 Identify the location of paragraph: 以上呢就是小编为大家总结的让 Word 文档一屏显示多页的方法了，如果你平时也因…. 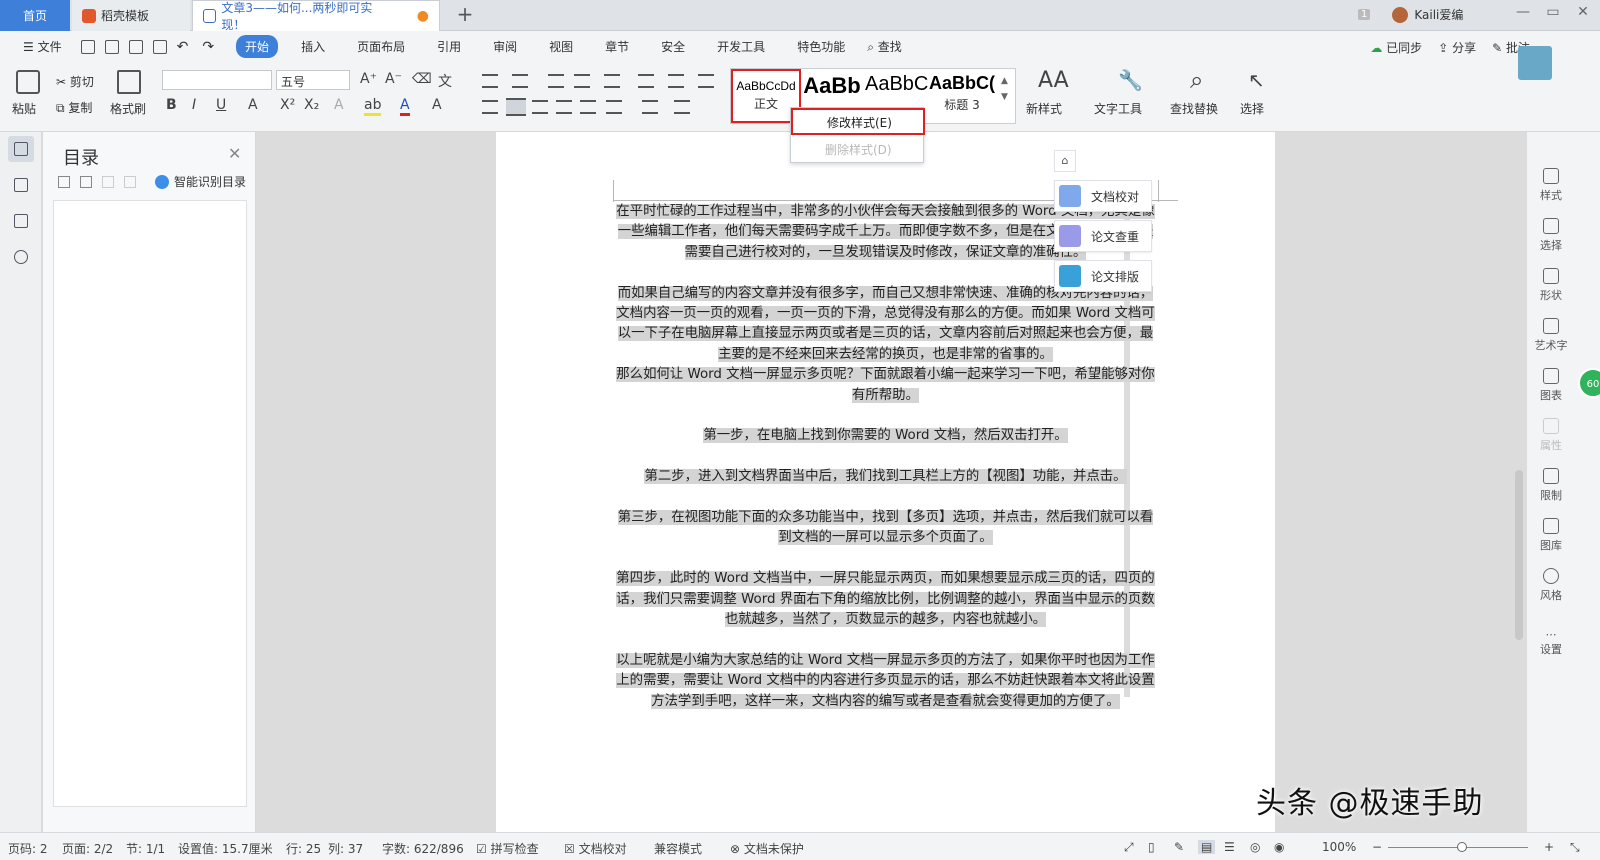
(885, 681).